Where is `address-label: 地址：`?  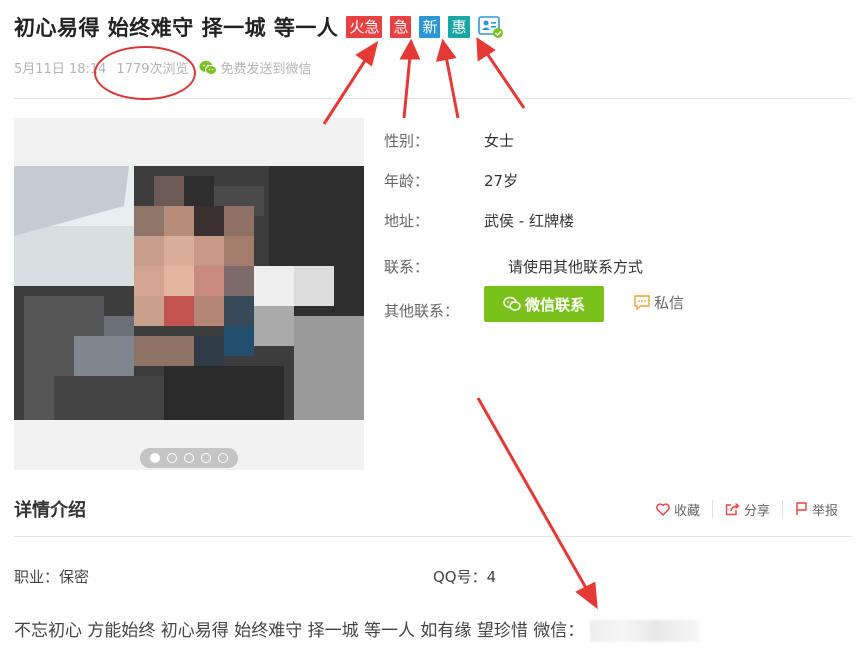 address-label: 地址： is located at coordinates (407, 221).